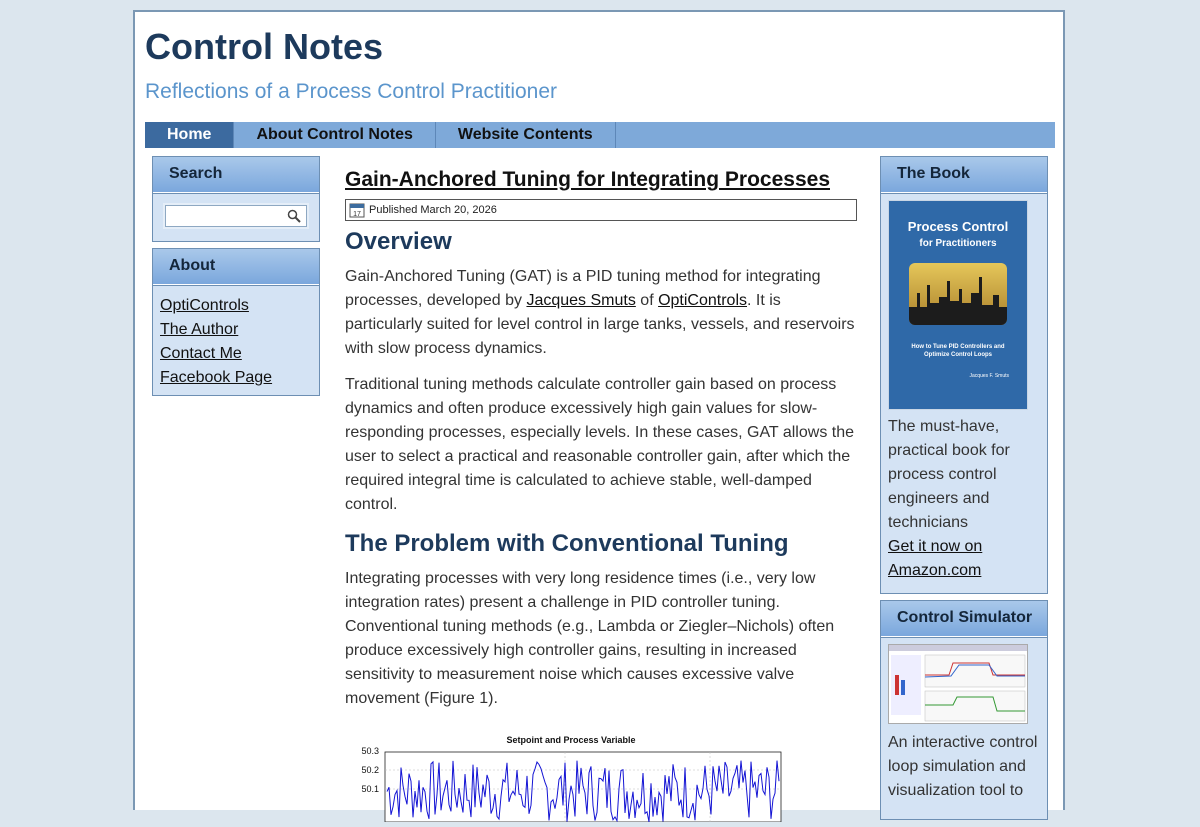  Describe the element at coordinates (201, 353) in the screenshot. I see `link-contact-me: Contact Me` at that location.